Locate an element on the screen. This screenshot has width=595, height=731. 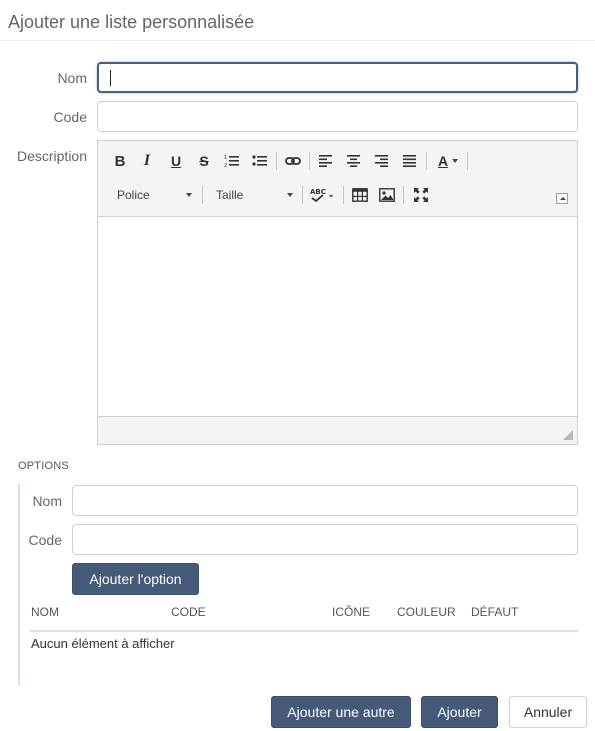
font-size-label: Taille is located at coordinates (230, 195).